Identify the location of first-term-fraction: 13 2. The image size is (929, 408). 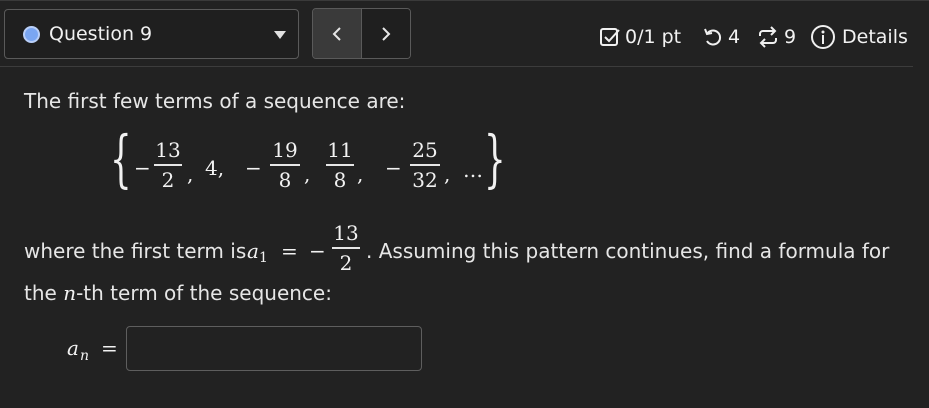
(346, 248).